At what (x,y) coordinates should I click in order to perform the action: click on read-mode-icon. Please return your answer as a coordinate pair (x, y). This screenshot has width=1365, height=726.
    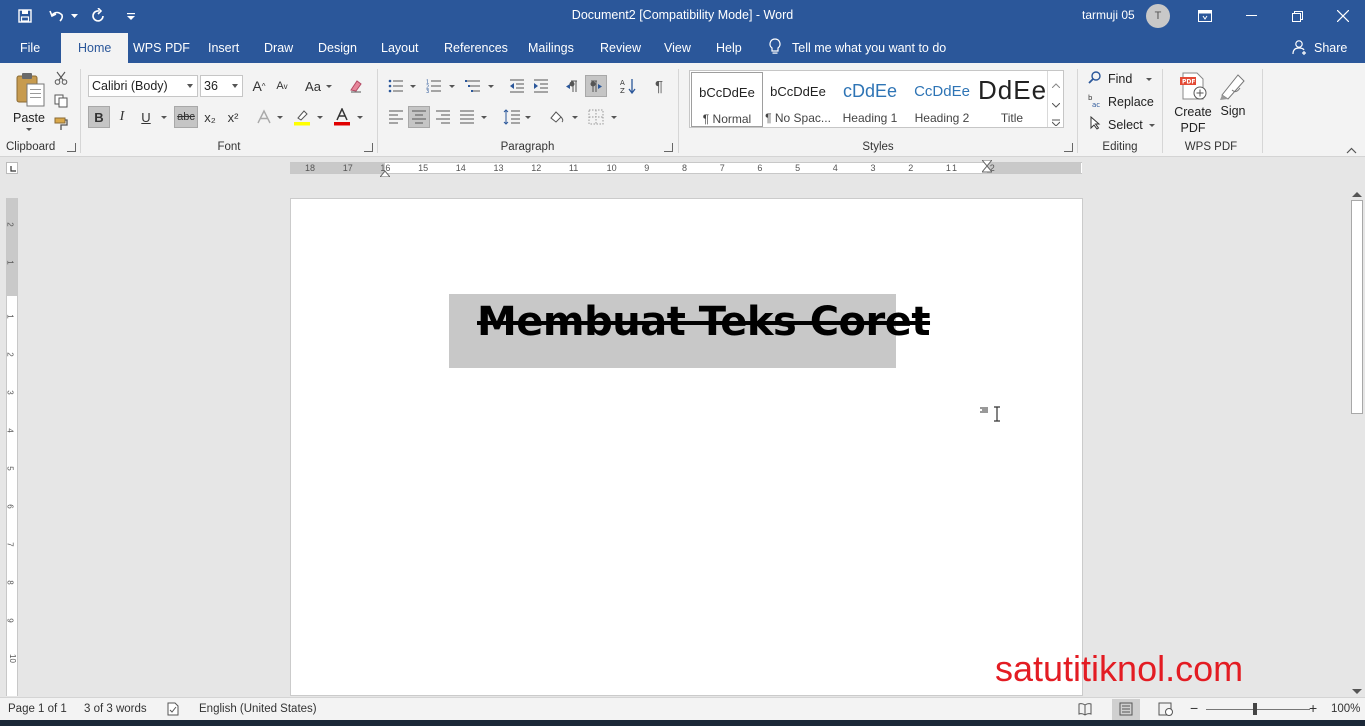
    Looking at the image, I should click on (1085, 710).